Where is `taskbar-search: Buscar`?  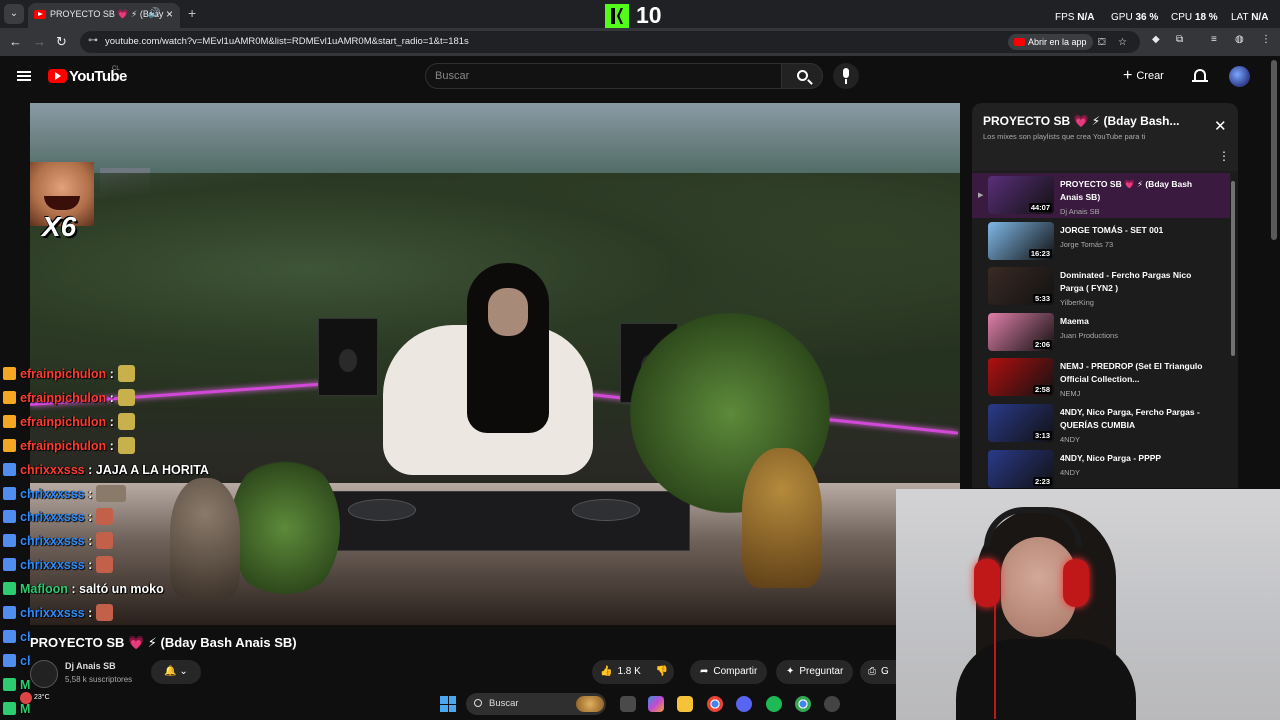
taskbar-search: Buscar is located at coordinates (536, 704).